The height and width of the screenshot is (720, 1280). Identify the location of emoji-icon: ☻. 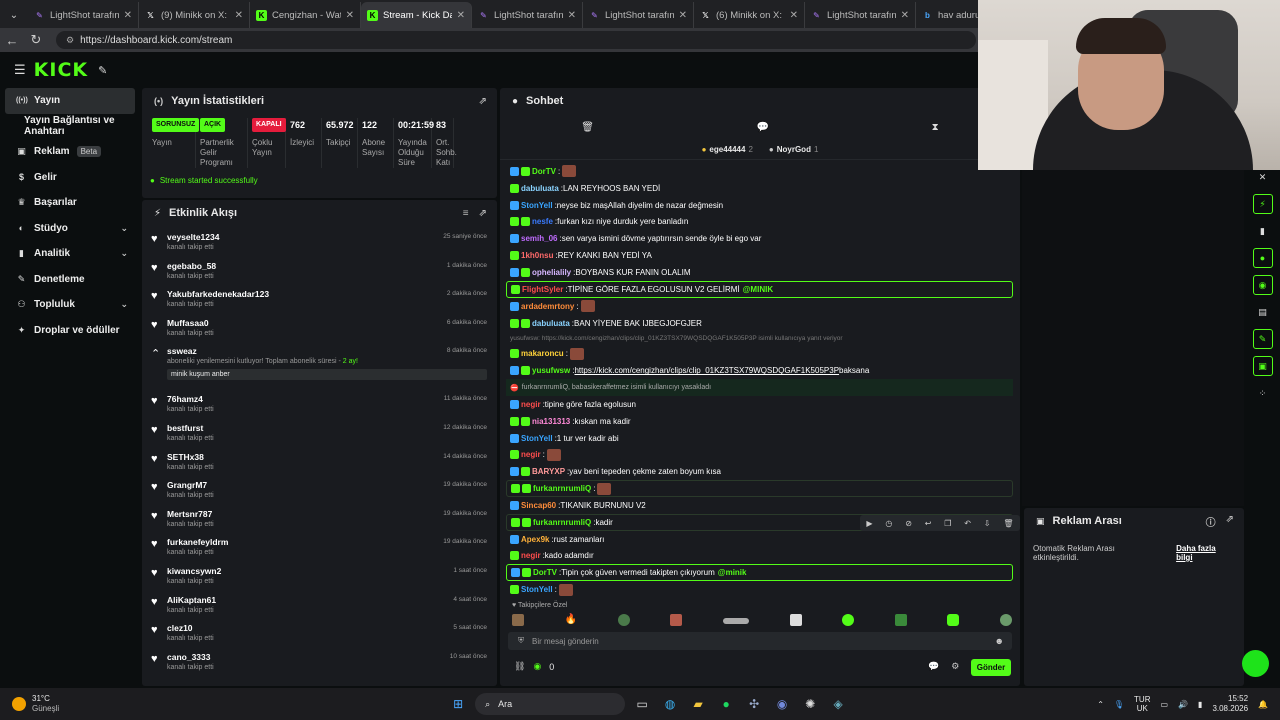
(999, 641).